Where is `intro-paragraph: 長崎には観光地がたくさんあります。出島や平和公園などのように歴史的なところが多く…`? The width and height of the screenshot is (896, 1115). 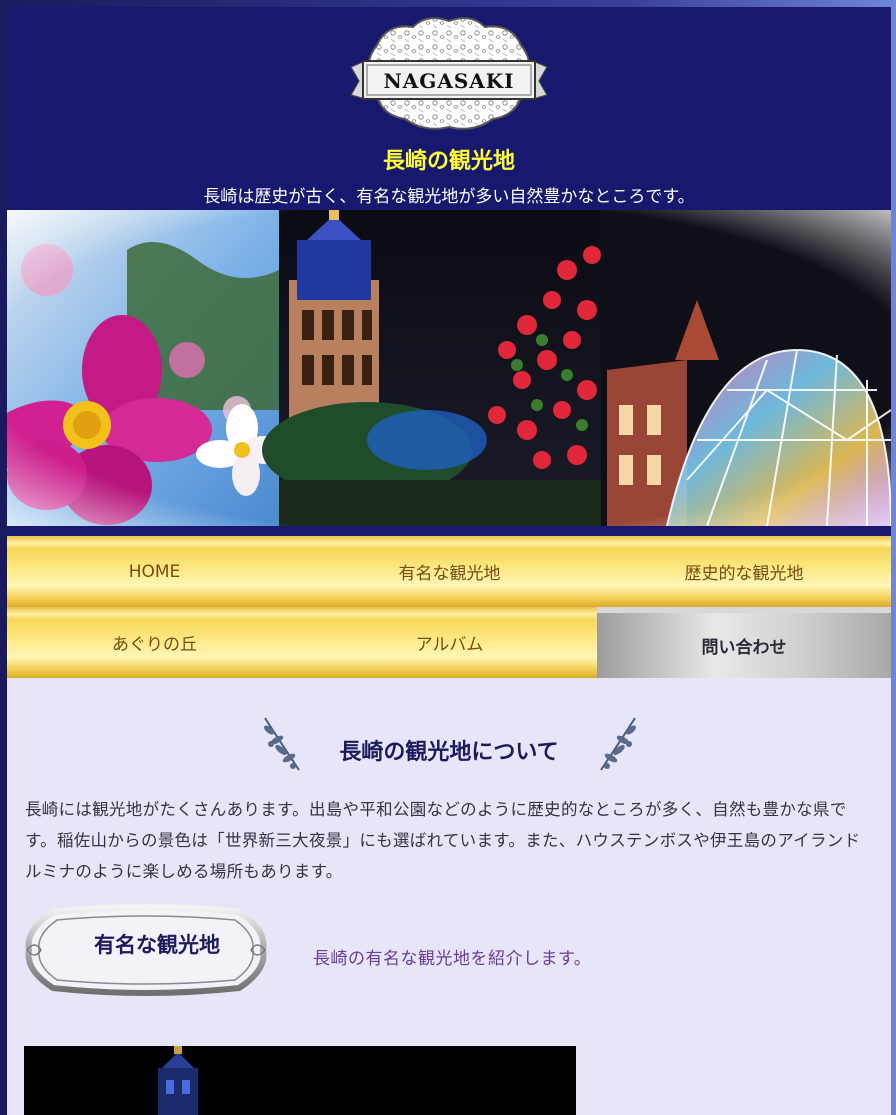 intro-paragraph: 長崎には観光地がたくさんあります。出島や平和公園などのように歴史的なところが多く… is located at coordinates (443, 840).